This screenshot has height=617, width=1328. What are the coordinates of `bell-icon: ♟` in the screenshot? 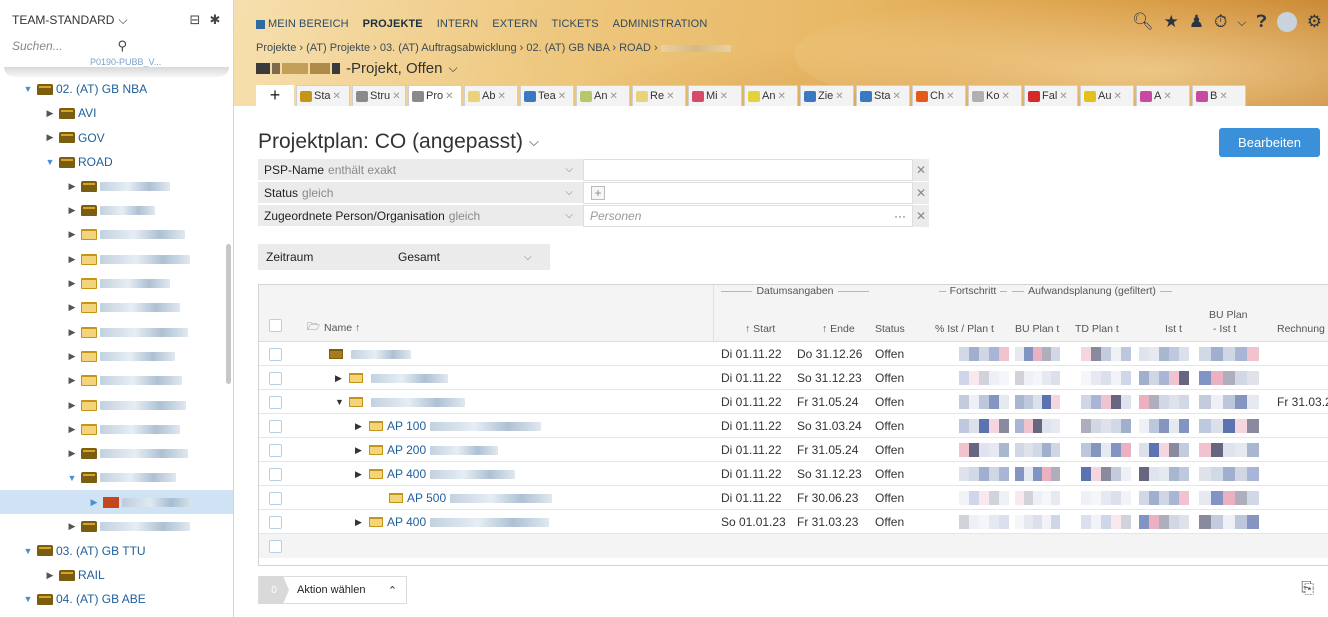 It's located at (1196, 22).